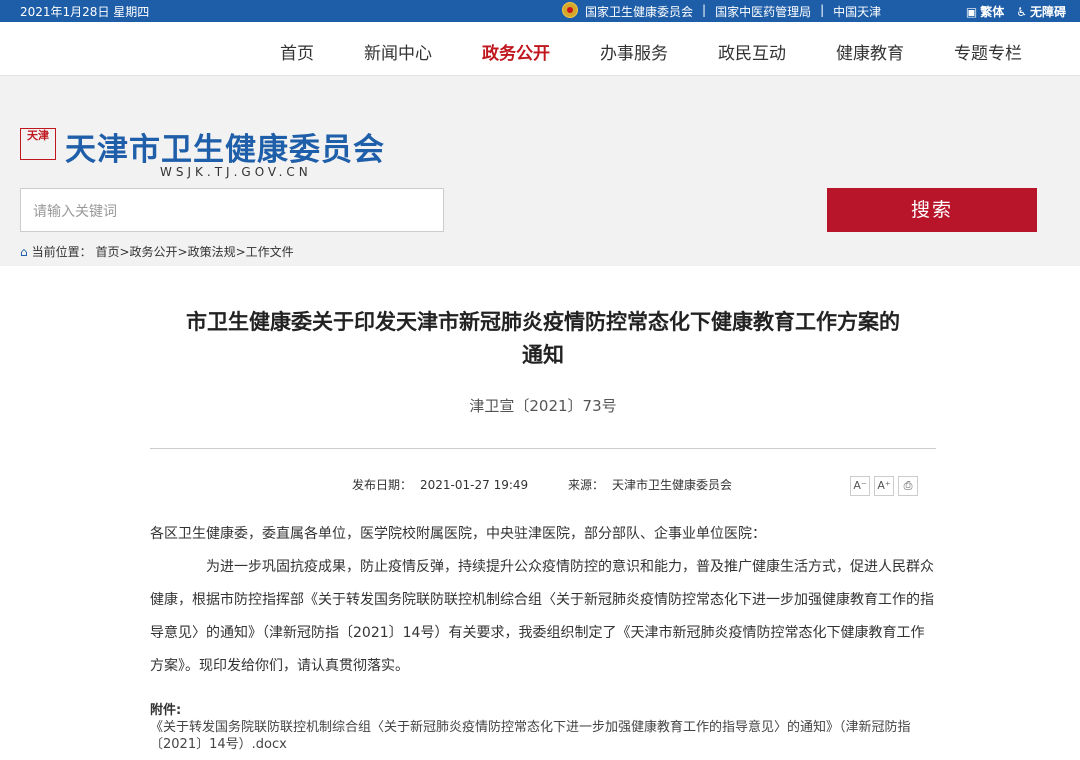 This screenshot has height=760, width=1080. Describe the element at coordinates (570, 10) in the screenshot. I see `national-emblem-icon` at that location.